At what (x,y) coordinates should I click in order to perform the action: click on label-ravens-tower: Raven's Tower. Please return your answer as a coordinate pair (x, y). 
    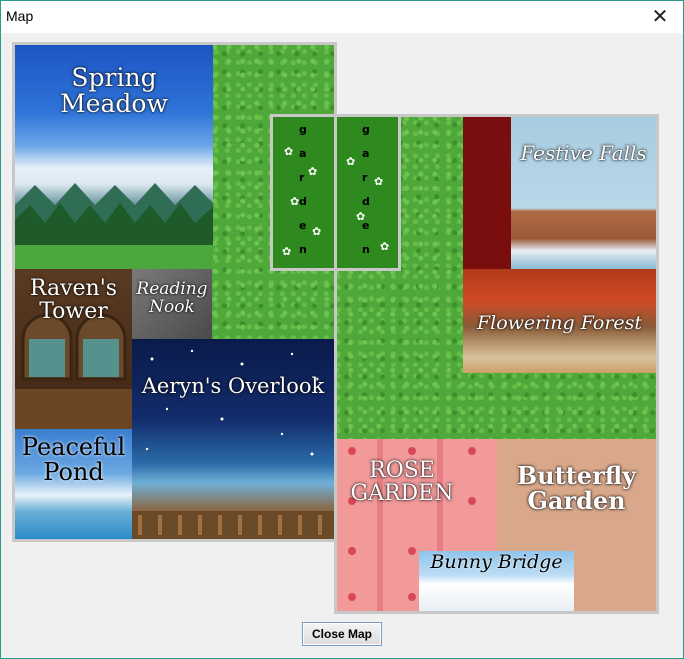
    Looking at the image, I should click on (73, 300).